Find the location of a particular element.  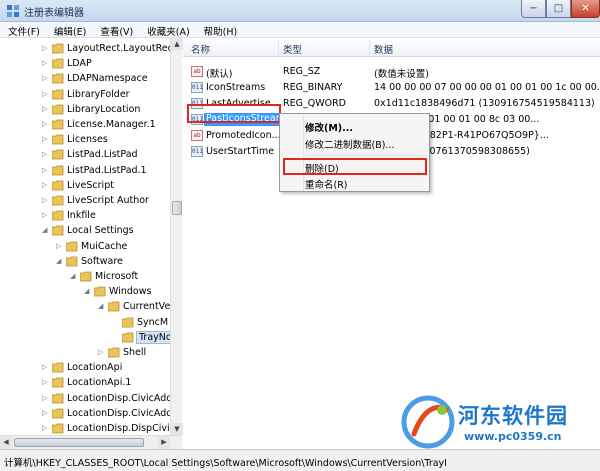

scroll-up-arrow: ▲ is located at coordinates (177, 44).